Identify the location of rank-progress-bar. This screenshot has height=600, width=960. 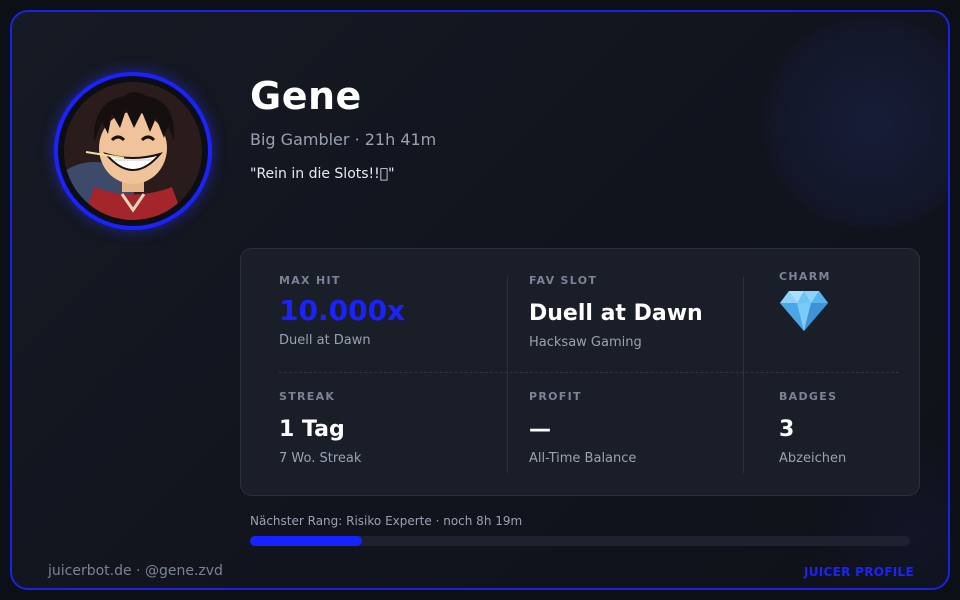
(580, 541).